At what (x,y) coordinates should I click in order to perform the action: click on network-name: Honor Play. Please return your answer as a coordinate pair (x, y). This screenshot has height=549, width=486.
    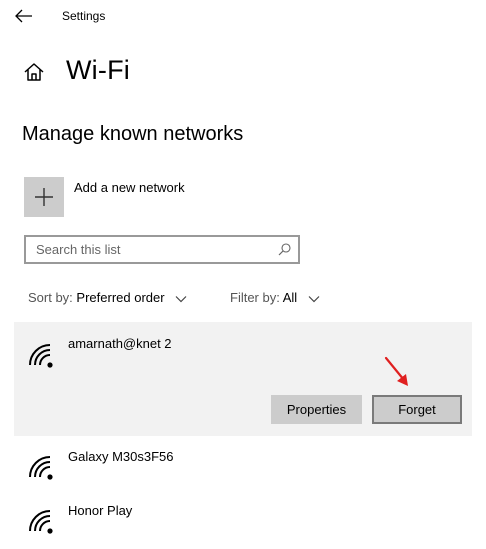
    Looking at the image, I should click on (100, 510).